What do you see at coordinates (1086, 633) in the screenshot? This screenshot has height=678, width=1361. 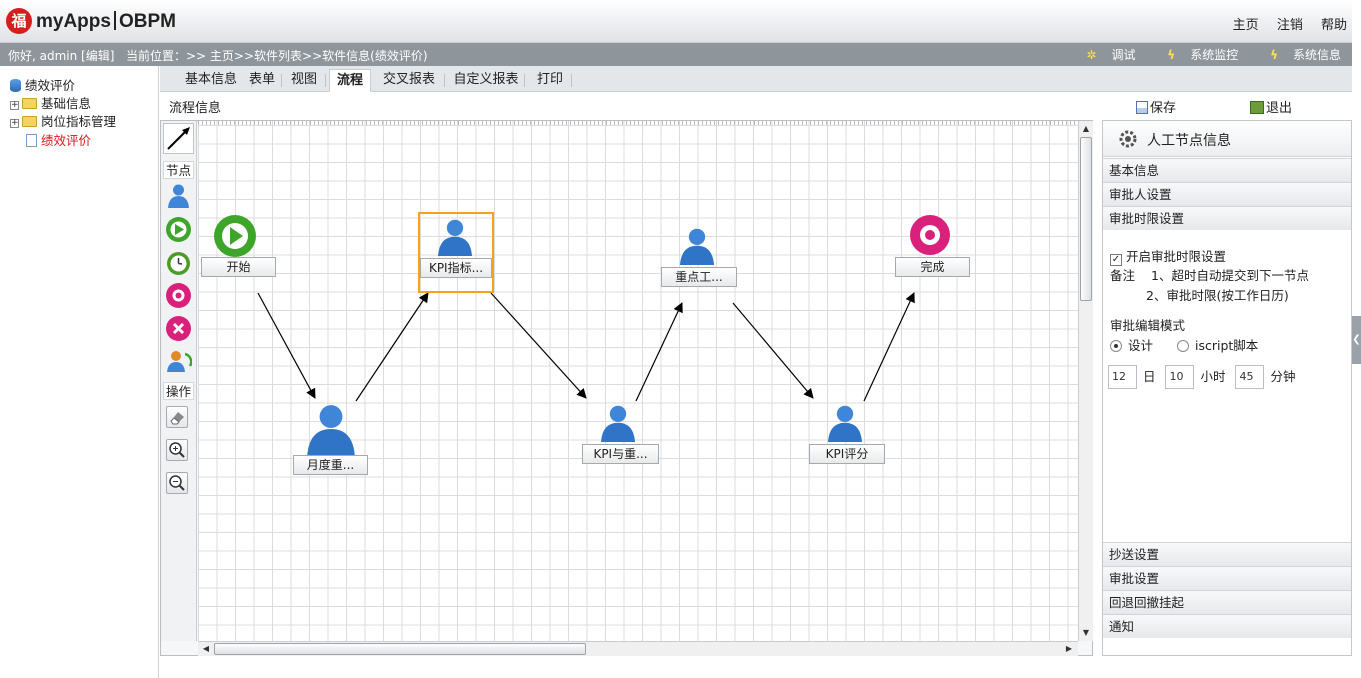 I see `scroll-down-icon: ▼` at bounding box center [1086, 633].